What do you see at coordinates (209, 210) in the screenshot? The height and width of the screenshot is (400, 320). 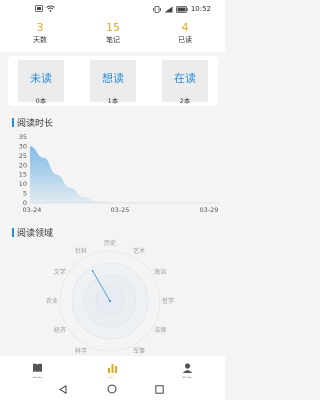 I see `x-tick-label: 03-29` at bounding box center [209, 210].